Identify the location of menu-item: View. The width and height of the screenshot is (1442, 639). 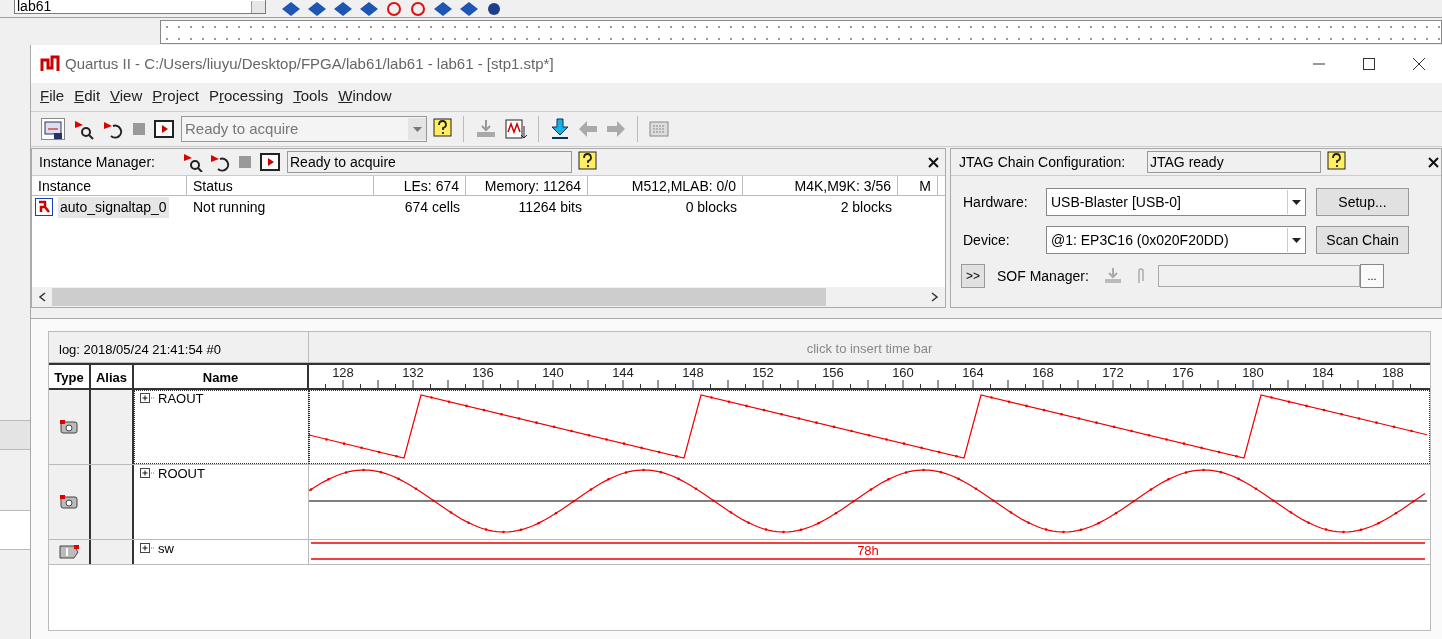
(126, 96).